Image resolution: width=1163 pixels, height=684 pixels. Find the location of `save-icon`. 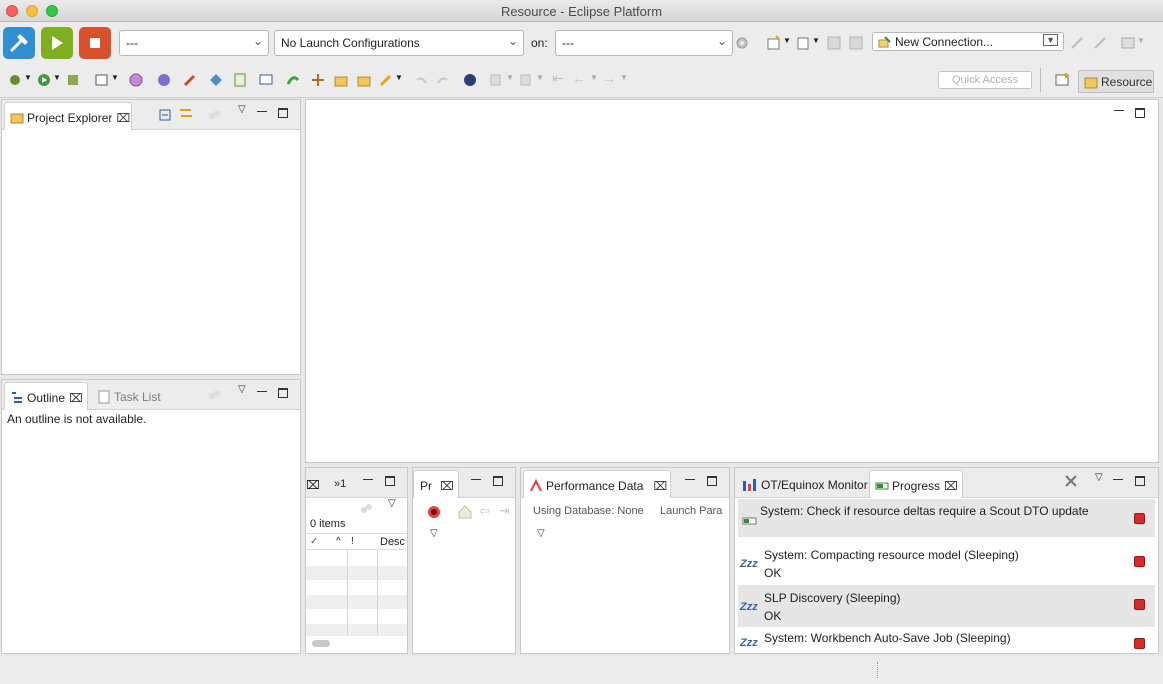

save-icon is located at coordinates (834, 43).